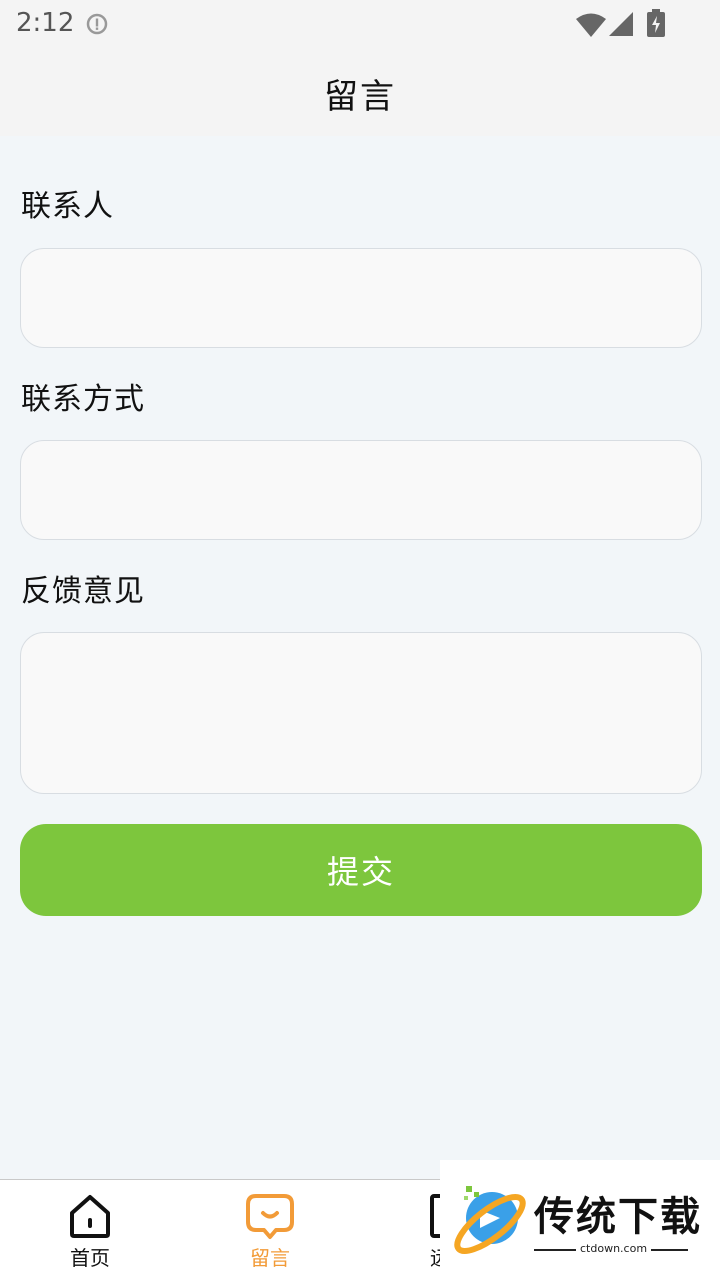  Describe the element at coordinates (618, 1217) in the screenshot. I see `watermark-text: 传统下载` at that location.